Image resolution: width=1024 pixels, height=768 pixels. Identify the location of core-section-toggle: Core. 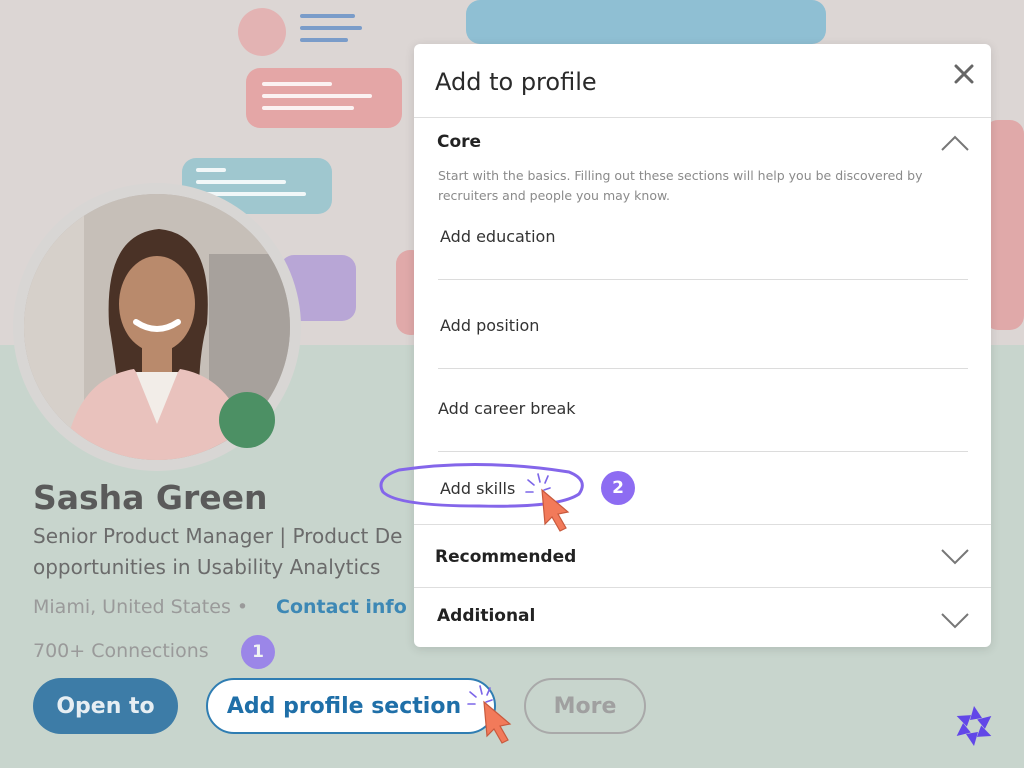
(459, 142).